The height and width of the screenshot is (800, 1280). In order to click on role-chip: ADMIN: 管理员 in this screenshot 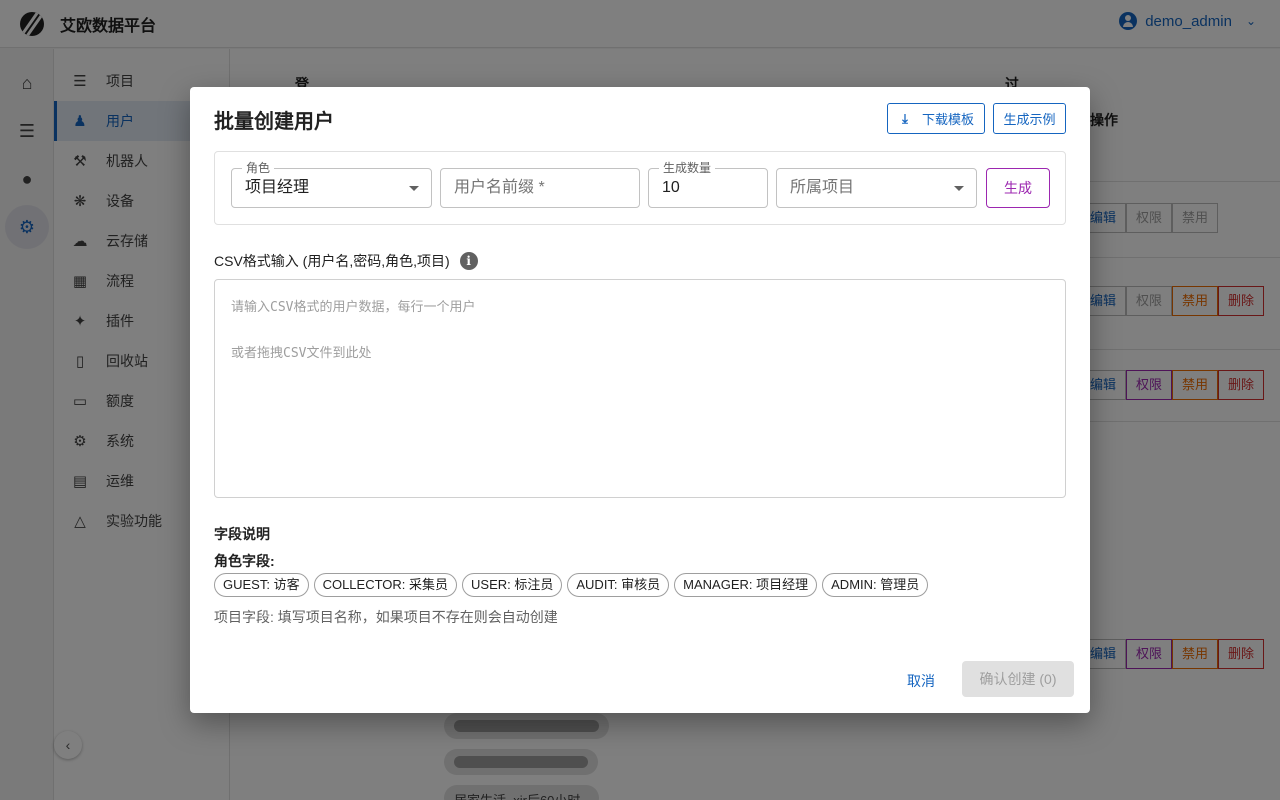, I will do `click(875, 585)`.